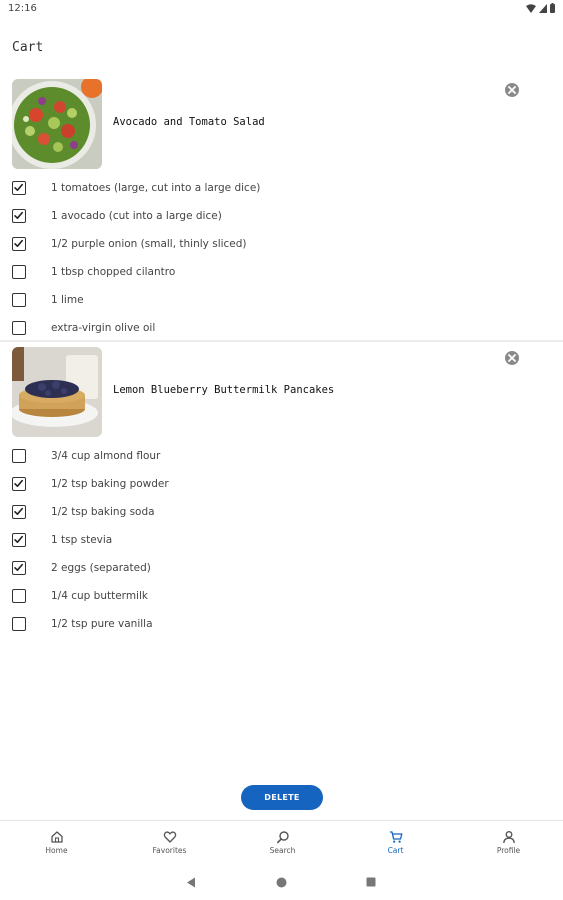 This screenshot has height=900, width=563. Describe the element at coordinates (281, 597) in the screenshot. I see `ingredient-row: 1/4 cup buttermilk` at that location.